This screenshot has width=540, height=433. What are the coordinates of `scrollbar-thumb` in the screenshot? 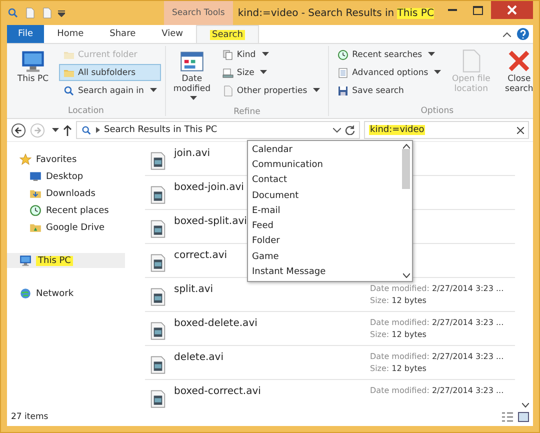 It's located at (406, 169).